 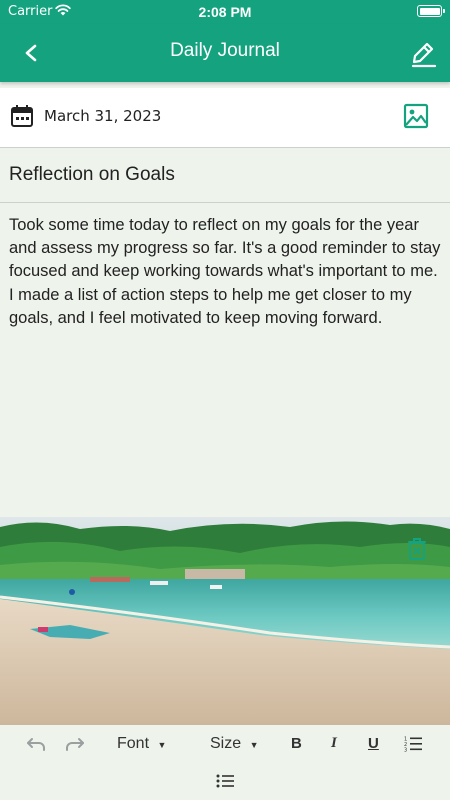 What do you see at coordinates (225, 118) in the screenshot?
I see `date-row: March 31, 2023` at bounding box center [225, 118].